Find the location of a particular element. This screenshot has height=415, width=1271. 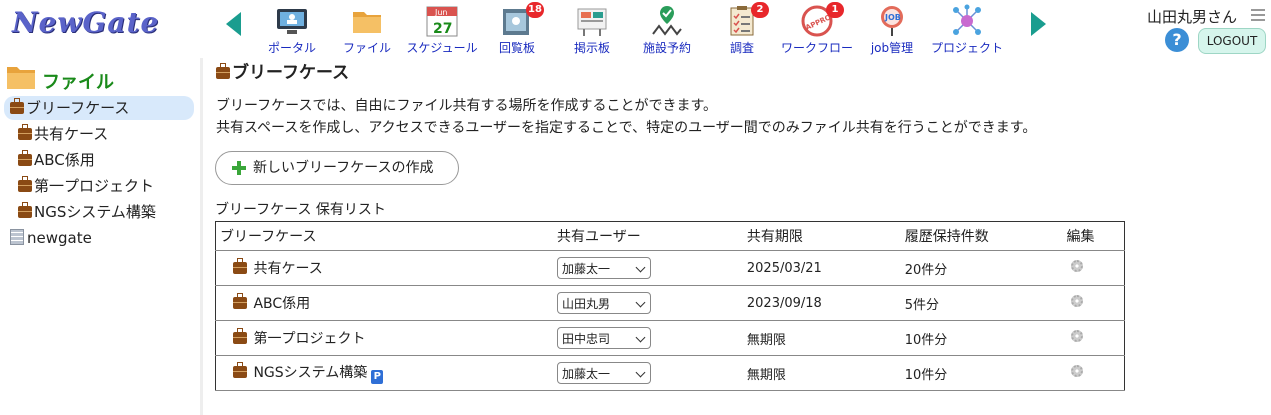

nav-item-job-management: JOB job管理 is located at coordinates (892, 30).